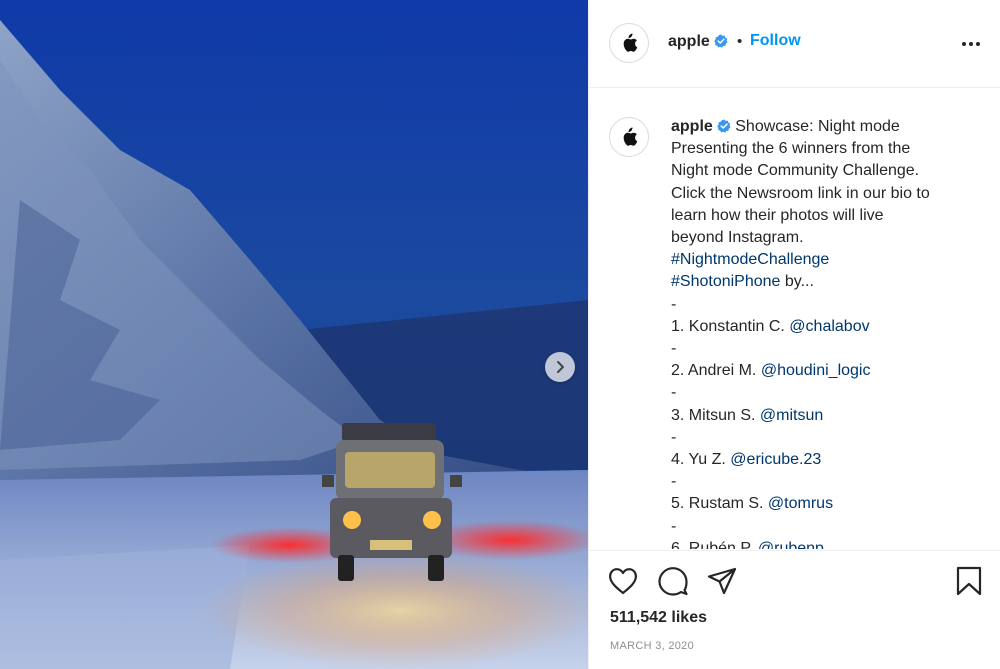 The width and height of the screenshot is (1000, 669). What do you see at coordinates (725, 281) in the screenshot?
I see `hashtag-link: #ShotoniPhone` at bounding box center [725, 281].